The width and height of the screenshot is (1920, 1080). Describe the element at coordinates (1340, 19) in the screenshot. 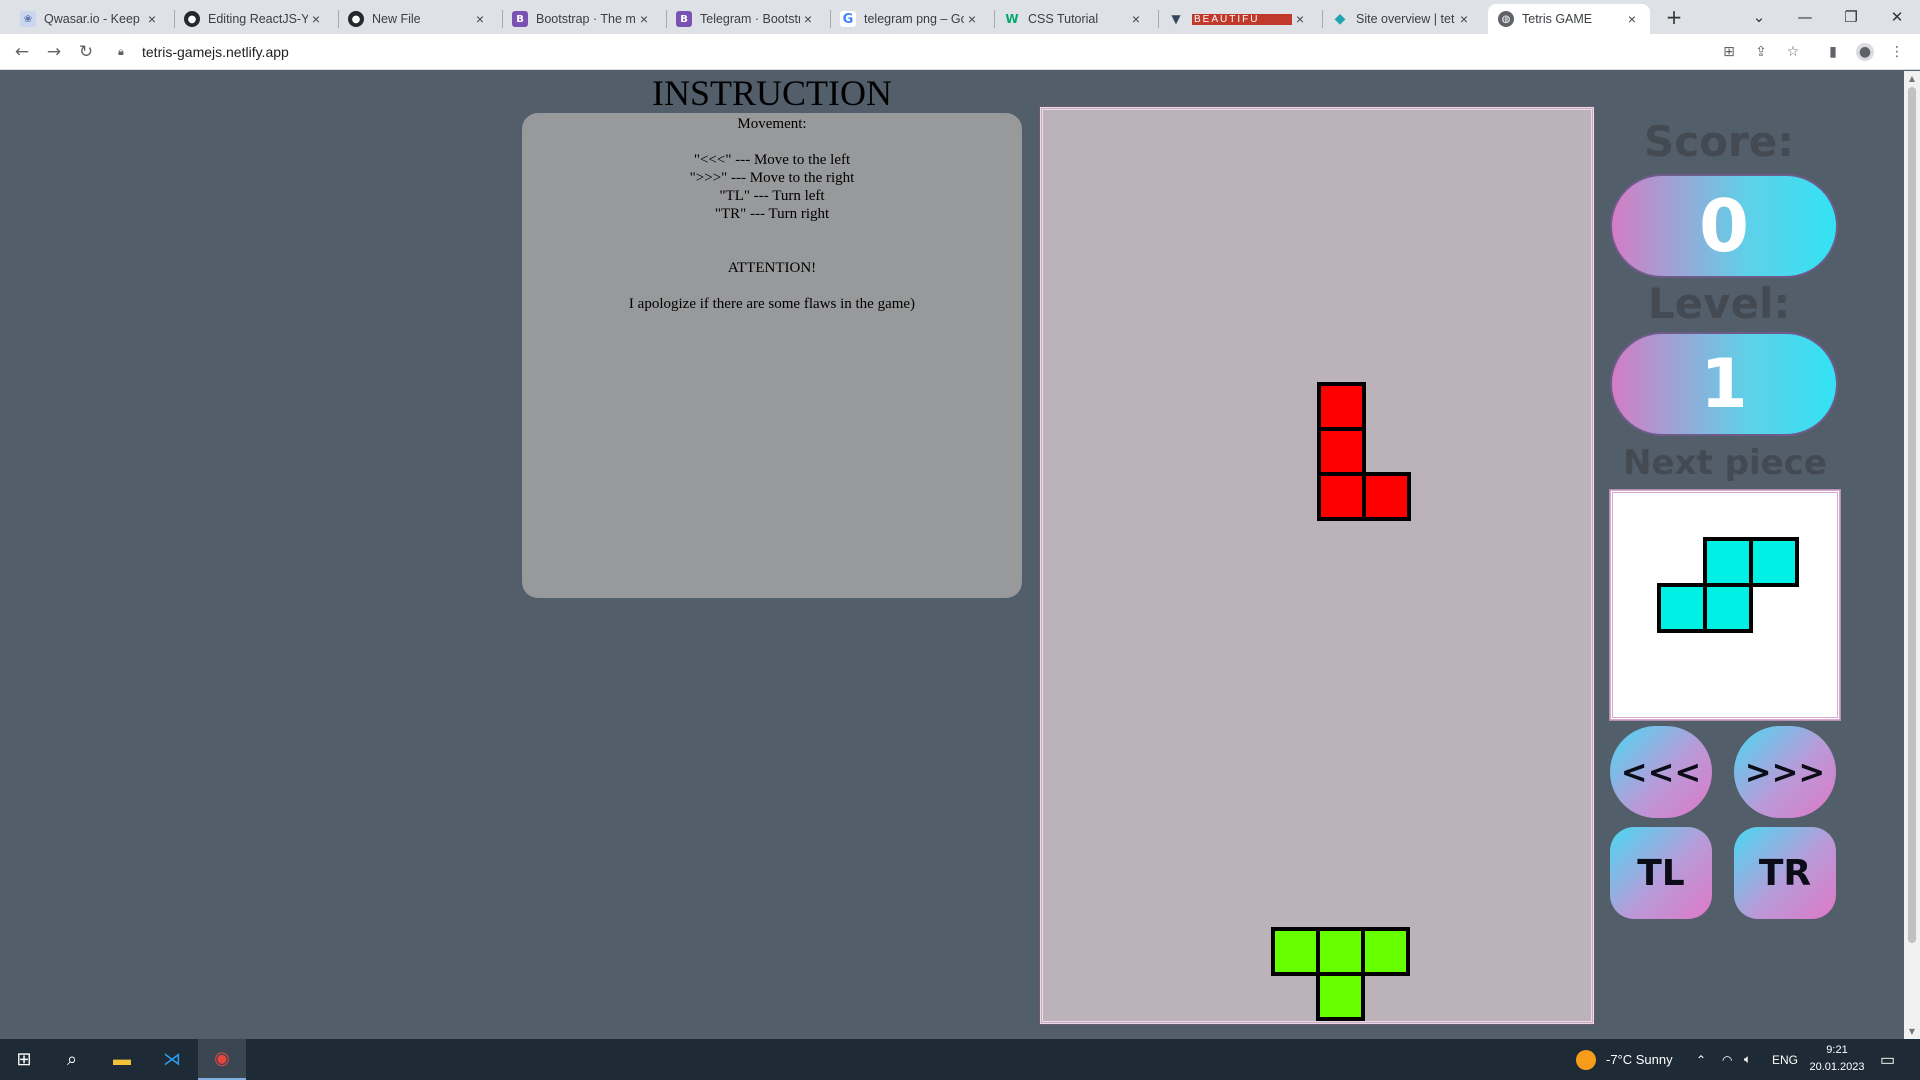

I see `netlify-icon: ◆` at that location.